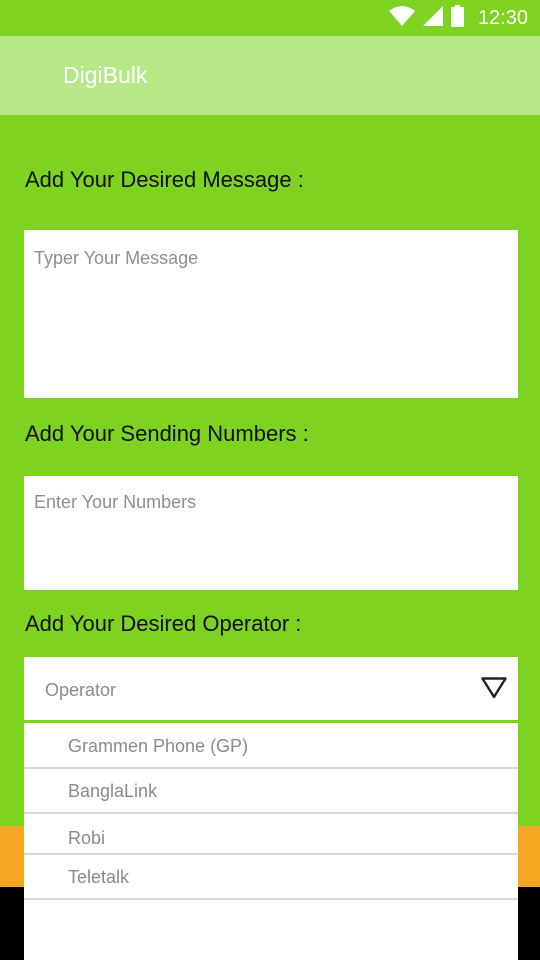  I want to click on battery-icon, so click(457, 18).